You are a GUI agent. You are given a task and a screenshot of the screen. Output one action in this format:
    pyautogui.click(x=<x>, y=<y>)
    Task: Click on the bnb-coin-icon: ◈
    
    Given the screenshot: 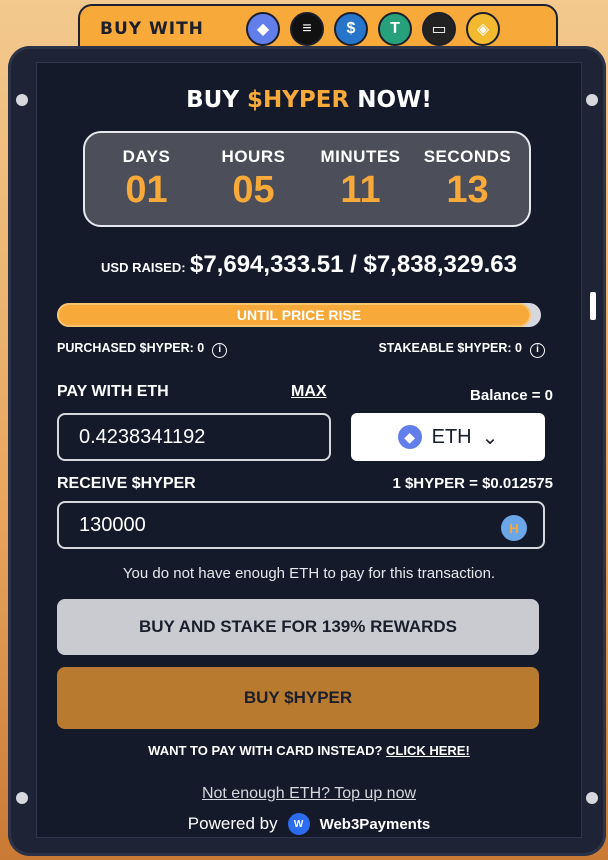 What is the action you would take?
    pyautogui.click(x=483, y=29)
    